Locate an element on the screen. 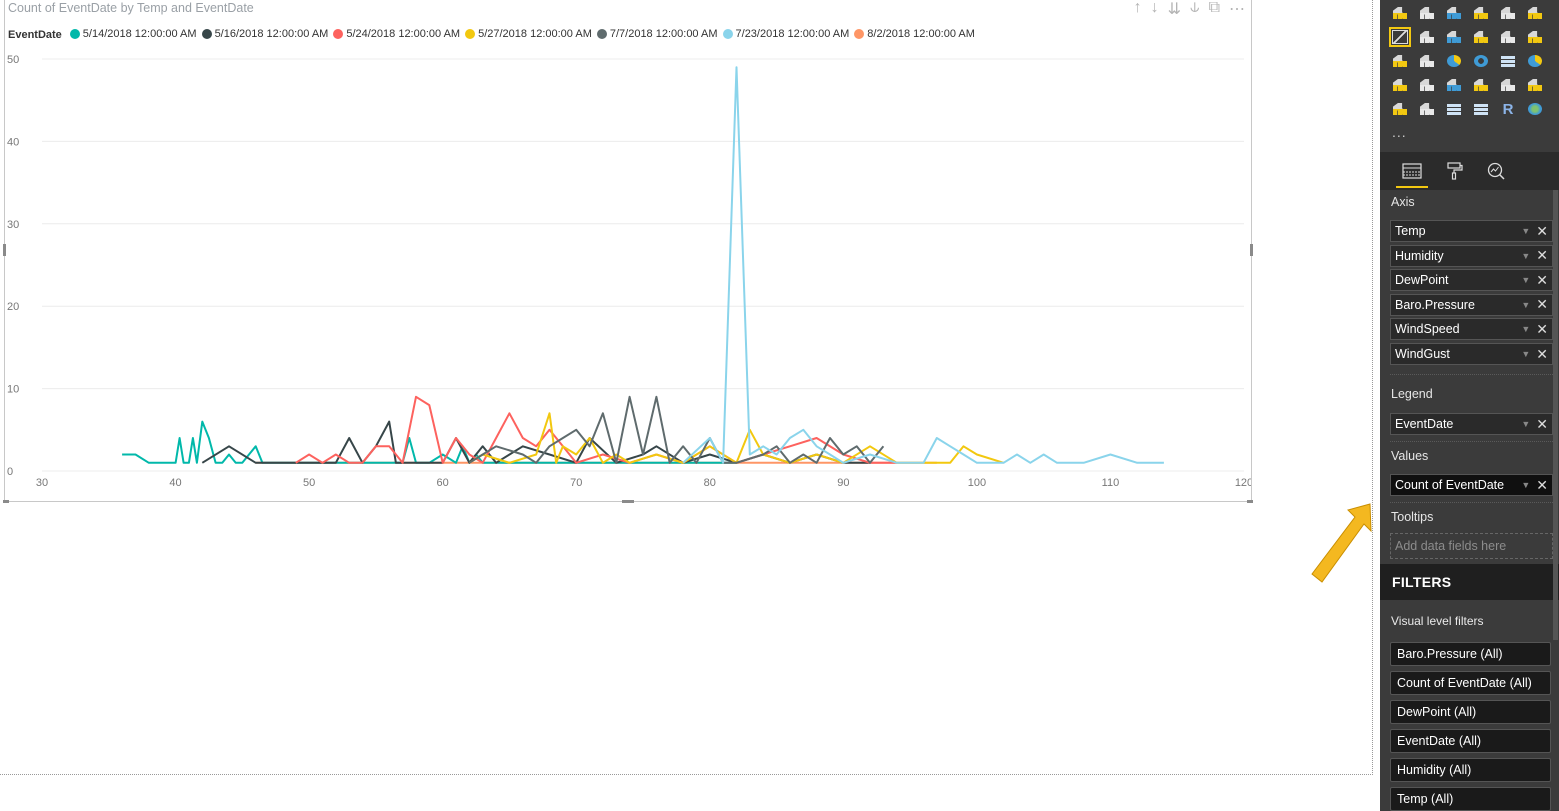  filter-card: Baro.Pressure (All) is located at coordinates (1470, 654).